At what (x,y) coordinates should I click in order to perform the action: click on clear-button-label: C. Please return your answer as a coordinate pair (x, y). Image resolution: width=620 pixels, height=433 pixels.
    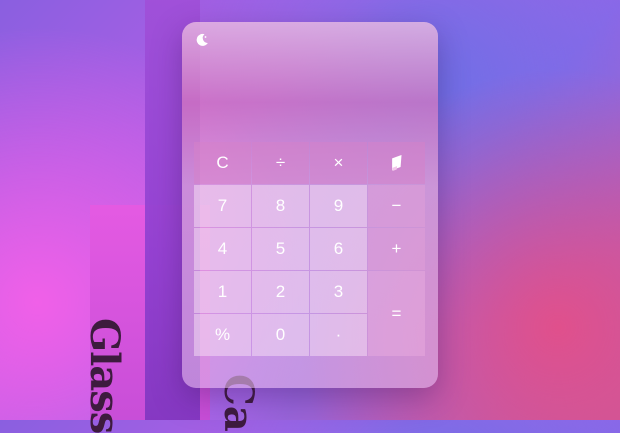
    Looking at the image, I should click on (222, 162).